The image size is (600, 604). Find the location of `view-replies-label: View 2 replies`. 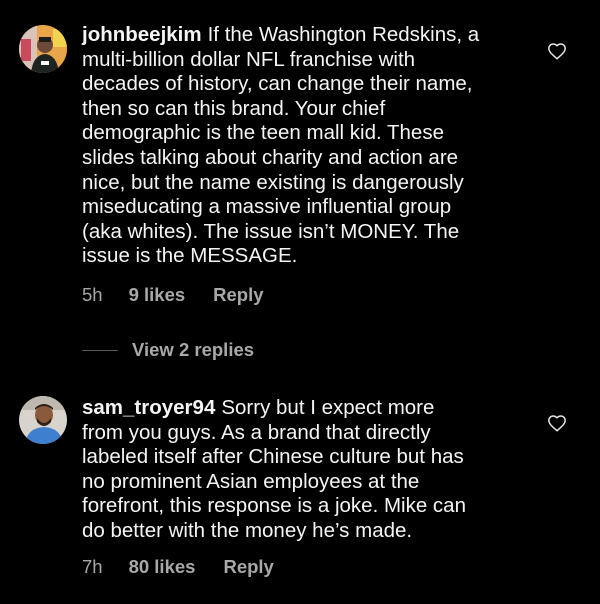

view-replies-label: View 2 replies is located at coordinates (193, 350).